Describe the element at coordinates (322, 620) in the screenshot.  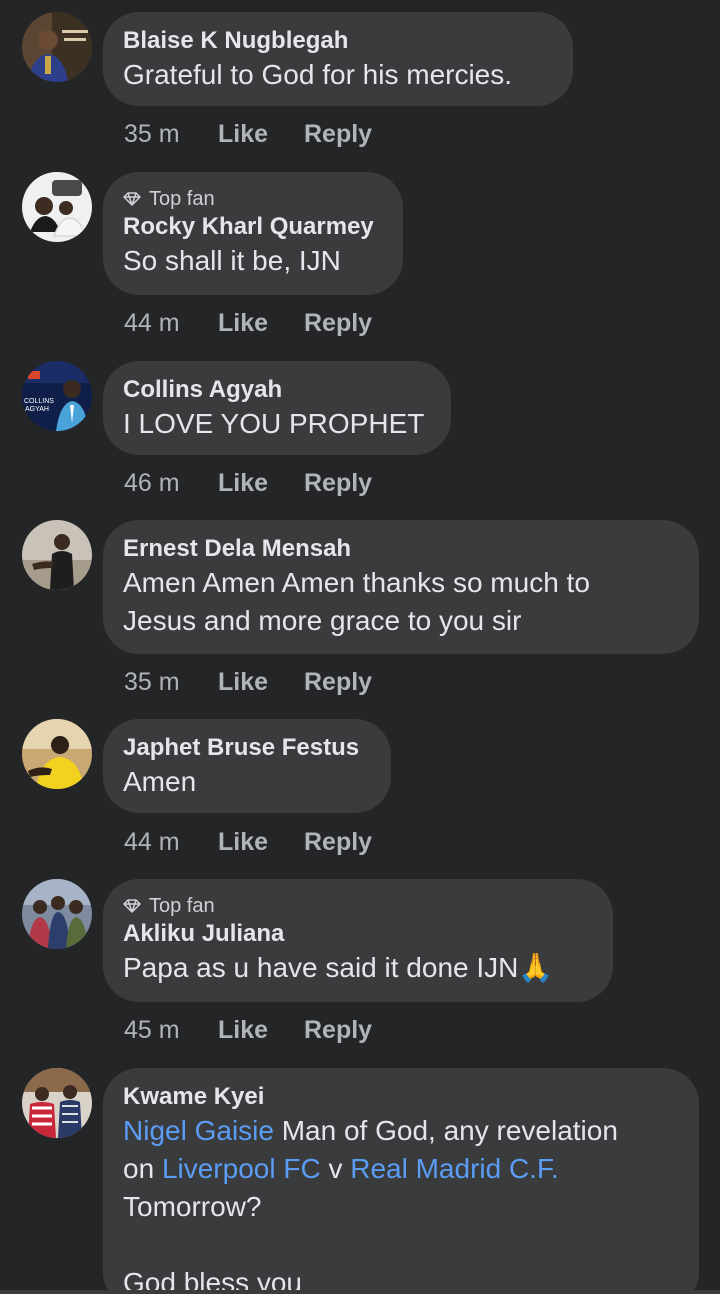
I see `comment-text-line-2: Jesus and more grace to you sir` at that location.